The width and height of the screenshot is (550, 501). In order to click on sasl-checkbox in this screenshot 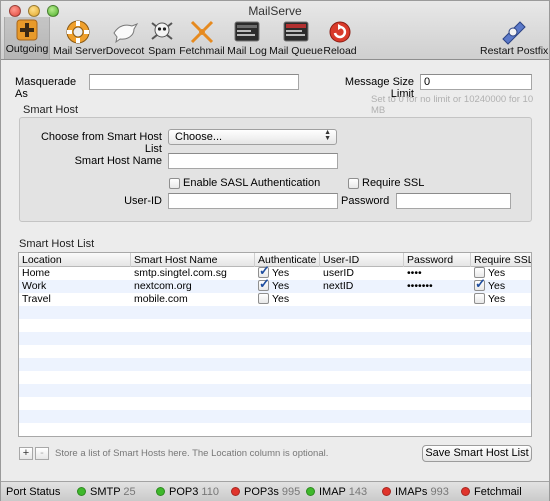, I will do `click(174, 183)`.